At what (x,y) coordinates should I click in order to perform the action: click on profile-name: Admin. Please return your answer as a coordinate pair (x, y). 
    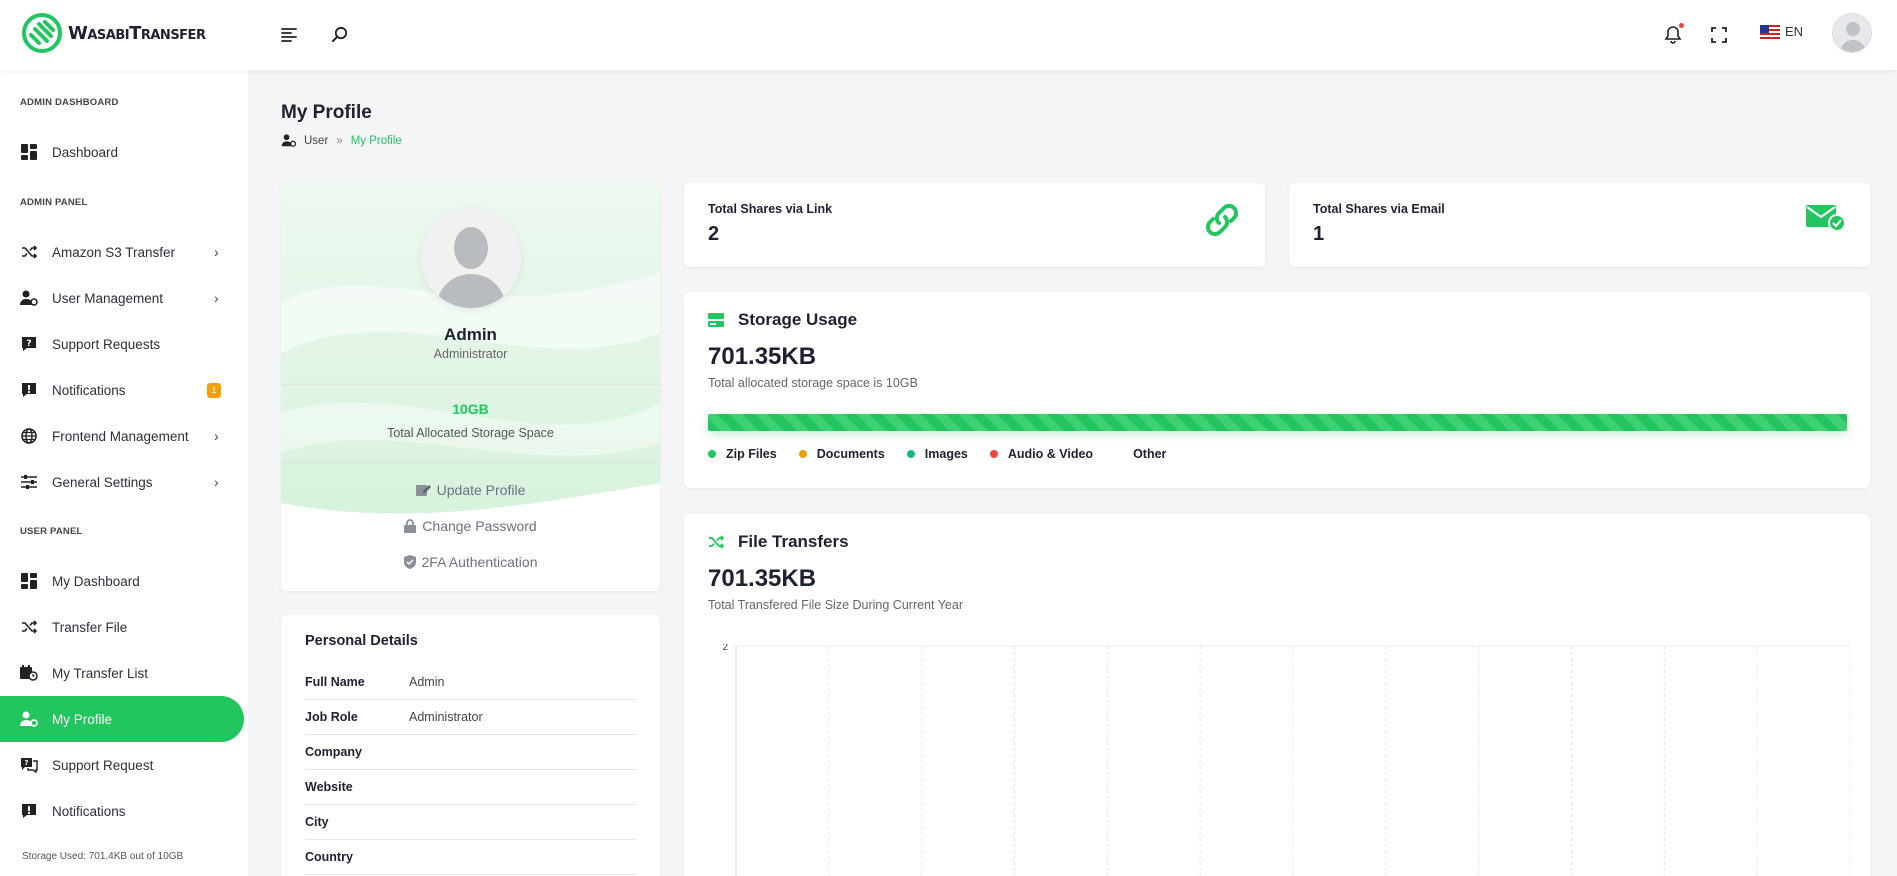
    Looking at the image, I should click on (470, 334).